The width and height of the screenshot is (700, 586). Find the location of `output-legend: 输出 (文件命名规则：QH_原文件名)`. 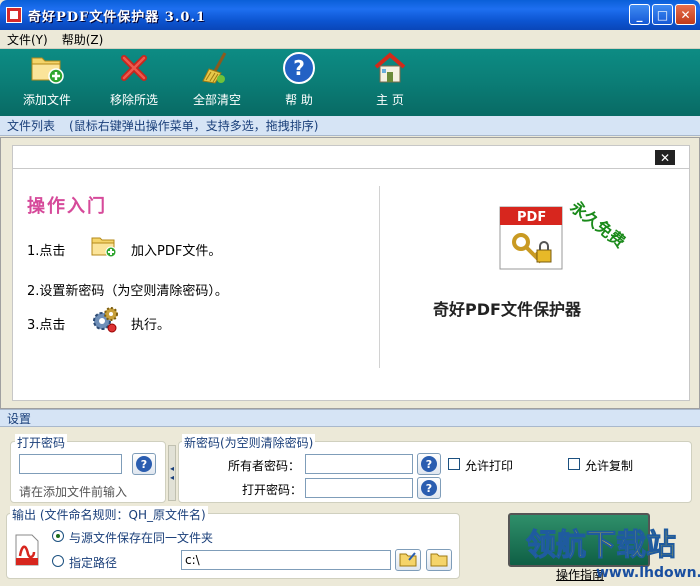

output-legend: 输出 (文件命名规则：QH_原文件名) is located at coordinates (109, 514).